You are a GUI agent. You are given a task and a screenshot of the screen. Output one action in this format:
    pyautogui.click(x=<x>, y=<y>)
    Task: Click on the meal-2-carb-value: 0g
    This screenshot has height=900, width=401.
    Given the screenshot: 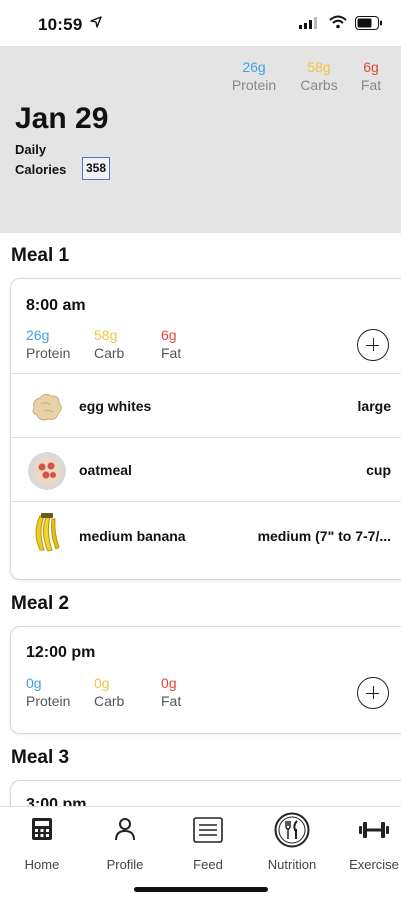 What is the action you would take?
    pyautogui.click(x=102, y=683)
    